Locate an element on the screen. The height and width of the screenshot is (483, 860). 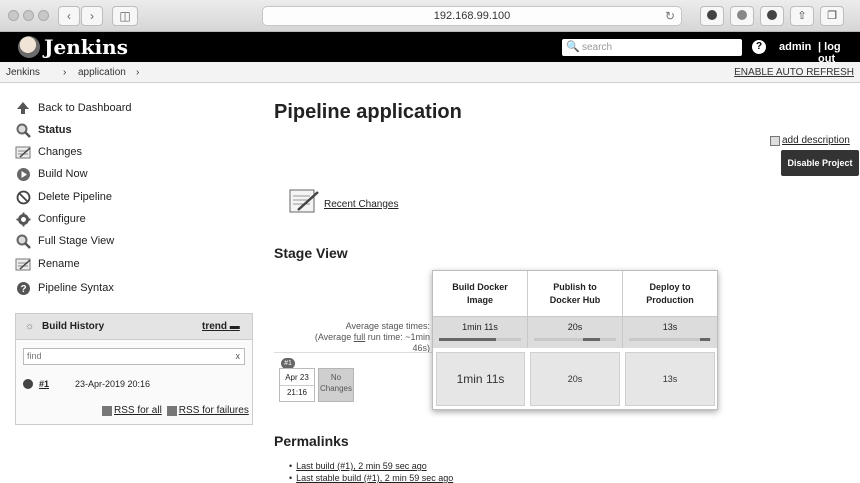
help-icon: ? is located at coordinates (759, 47).